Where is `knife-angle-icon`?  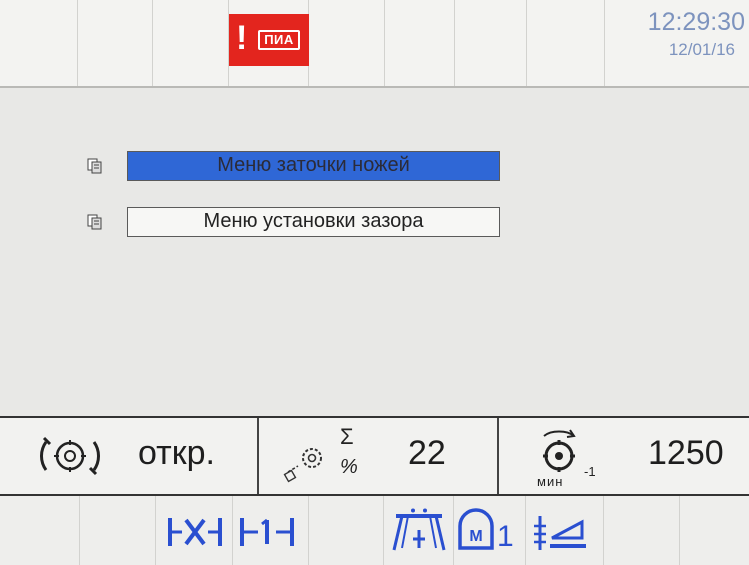
knife-angle-icon is located at coordinates (560, 531).